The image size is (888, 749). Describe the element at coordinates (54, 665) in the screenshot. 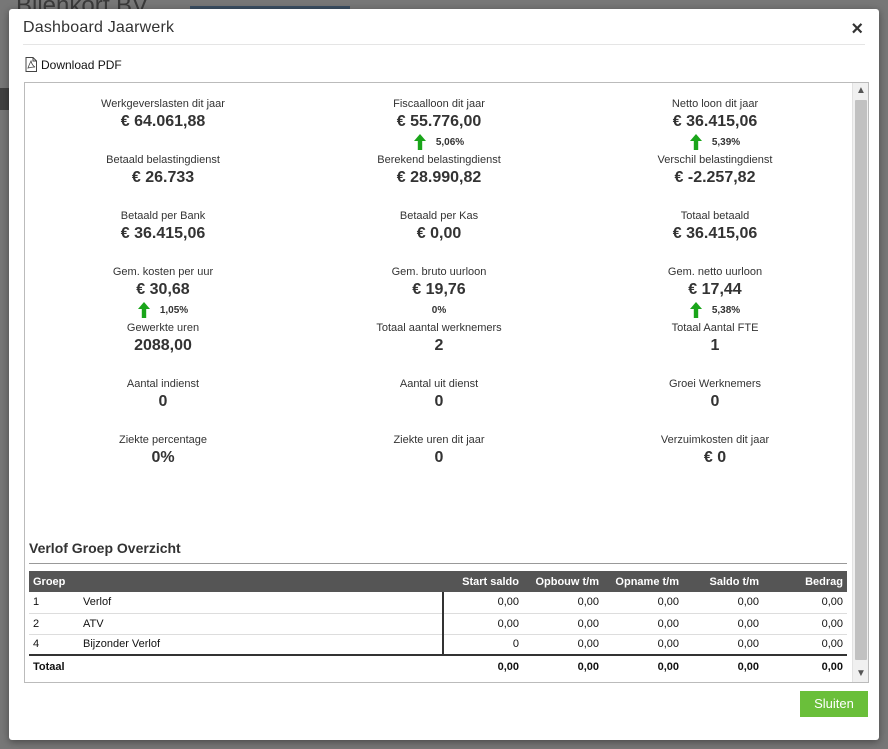

I see `total-cell: Totaal` at that location.